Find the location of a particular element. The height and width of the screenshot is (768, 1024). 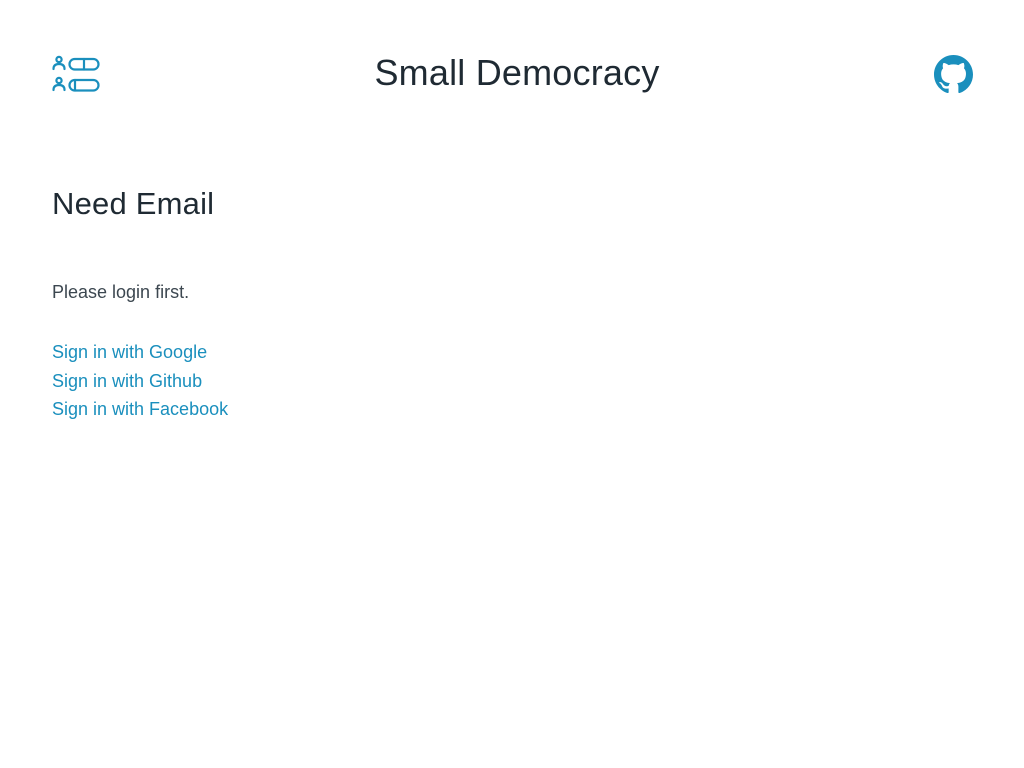

github-link is located at coordinates (953, 74).